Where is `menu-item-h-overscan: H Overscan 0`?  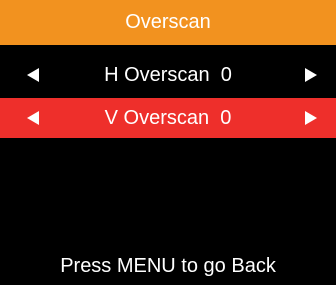
menu-item-h-overscan: H Overscan 0 is located at coordinates (168, 75).